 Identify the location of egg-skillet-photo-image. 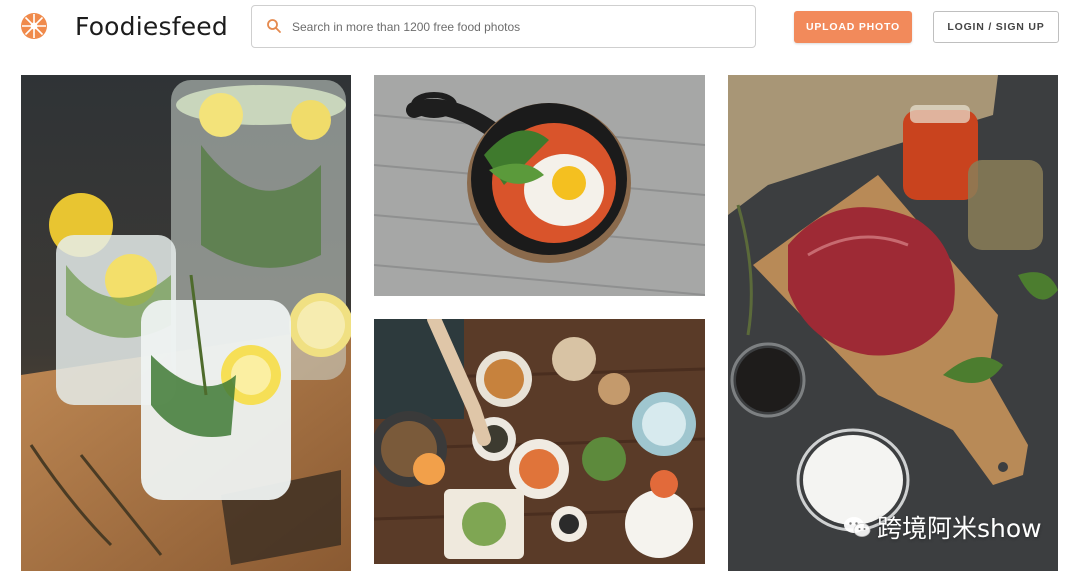
(539, 185).